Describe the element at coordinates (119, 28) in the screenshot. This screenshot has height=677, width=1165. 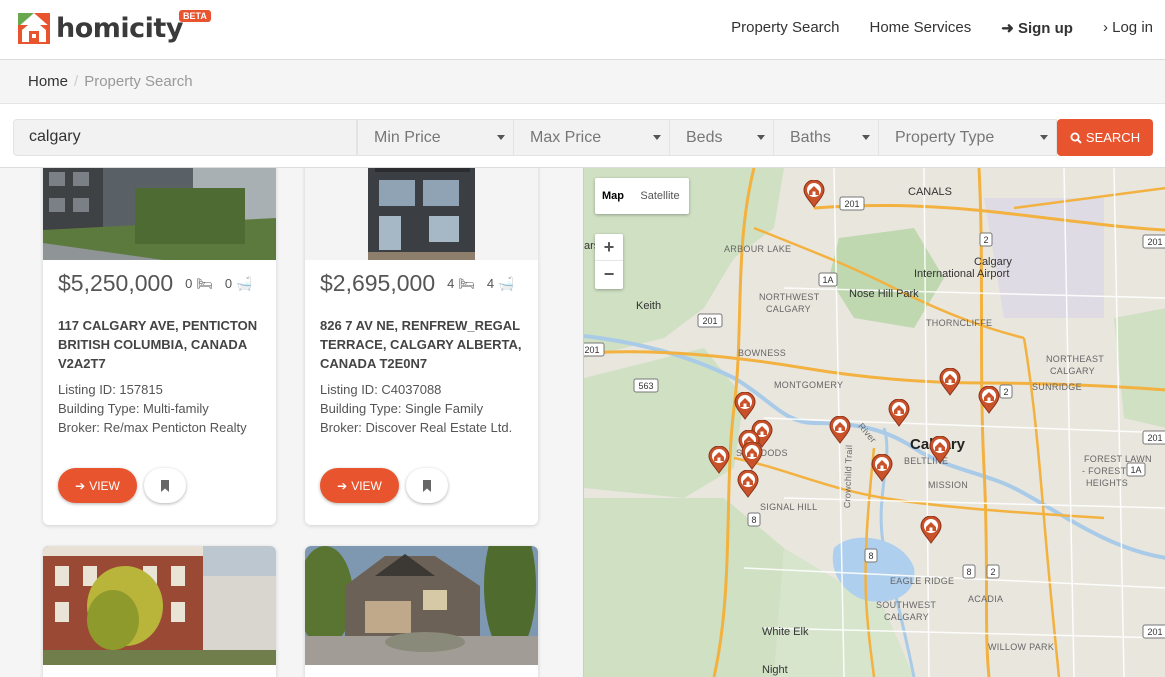
I see `brand-name: homicity` at that location.